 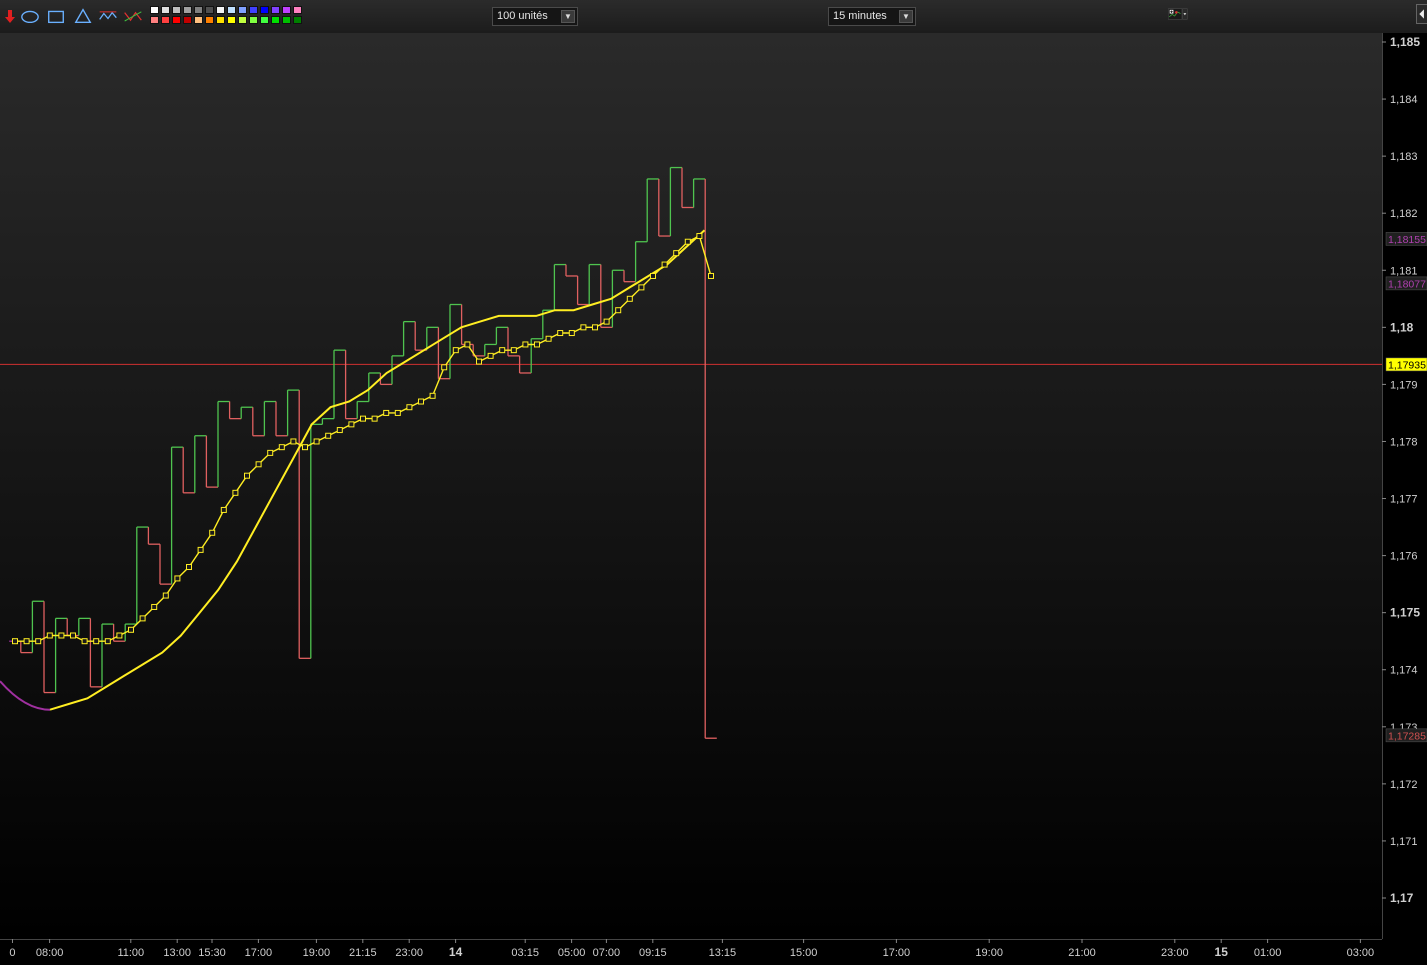 I want to click on y-tick-label: 1,17, so click(x=1402, y=898).